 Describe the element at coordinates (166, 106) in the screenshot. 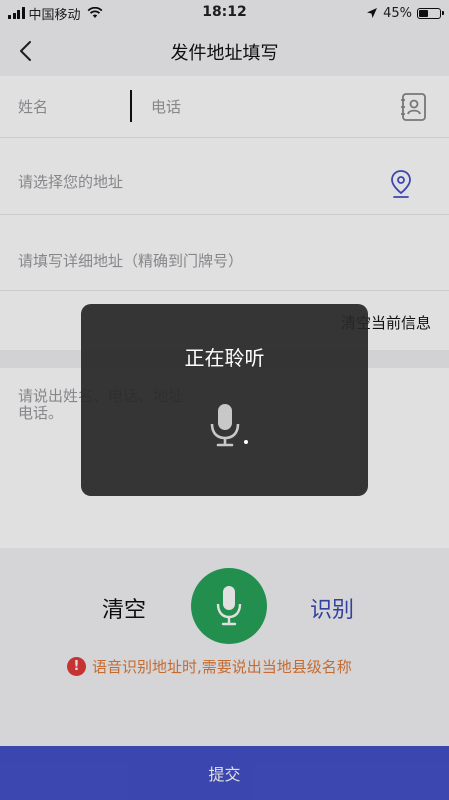

I see `phone-input: 电话` at that location.